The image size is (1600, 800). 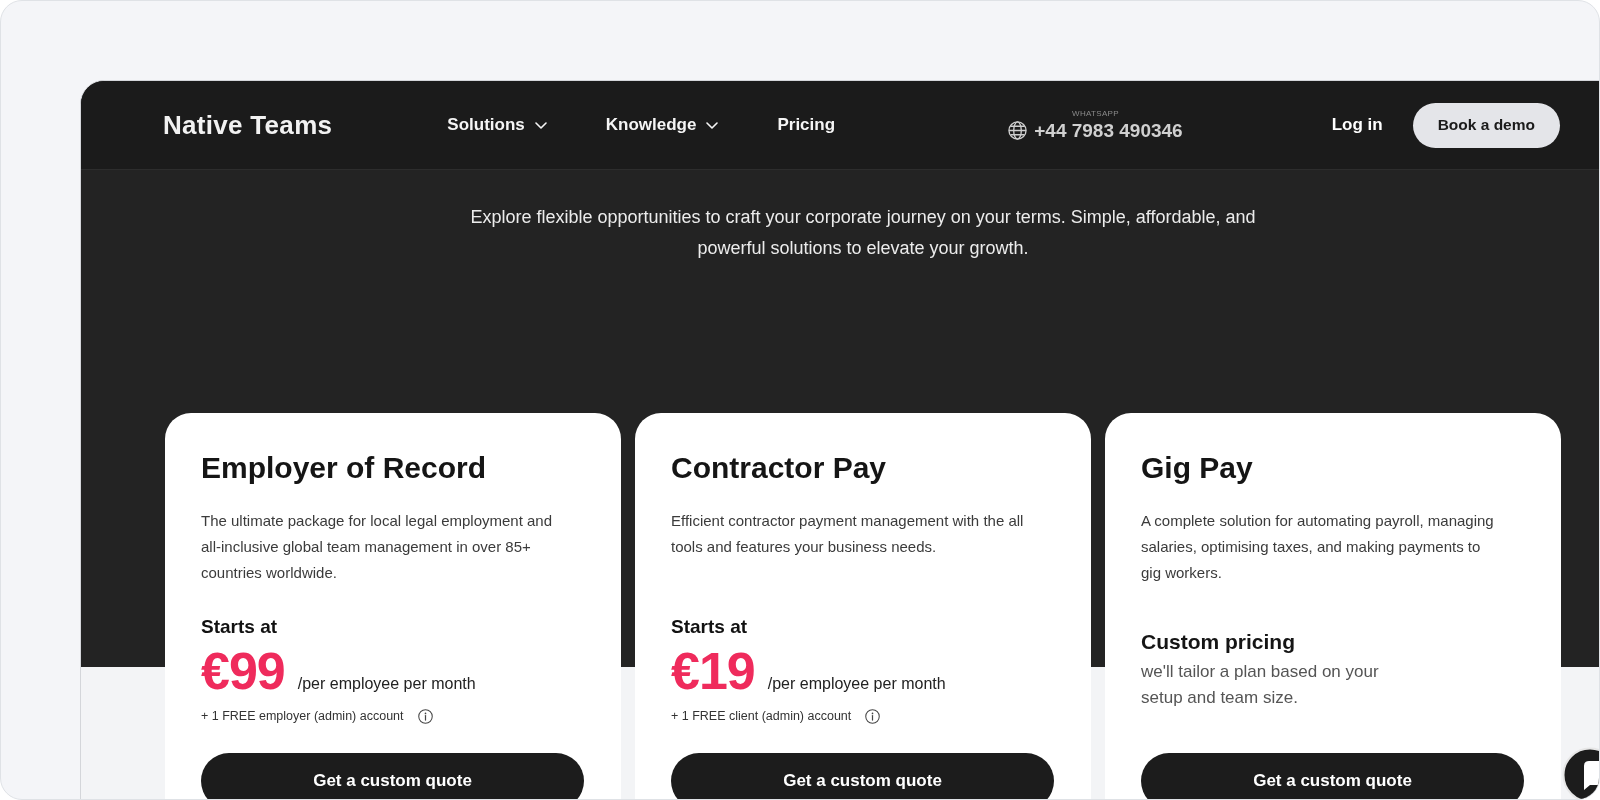 What do you see at coordinates (1357, 125) in the screenshot?
I see `login-link: Log in` at bounding box center [1357, 125].